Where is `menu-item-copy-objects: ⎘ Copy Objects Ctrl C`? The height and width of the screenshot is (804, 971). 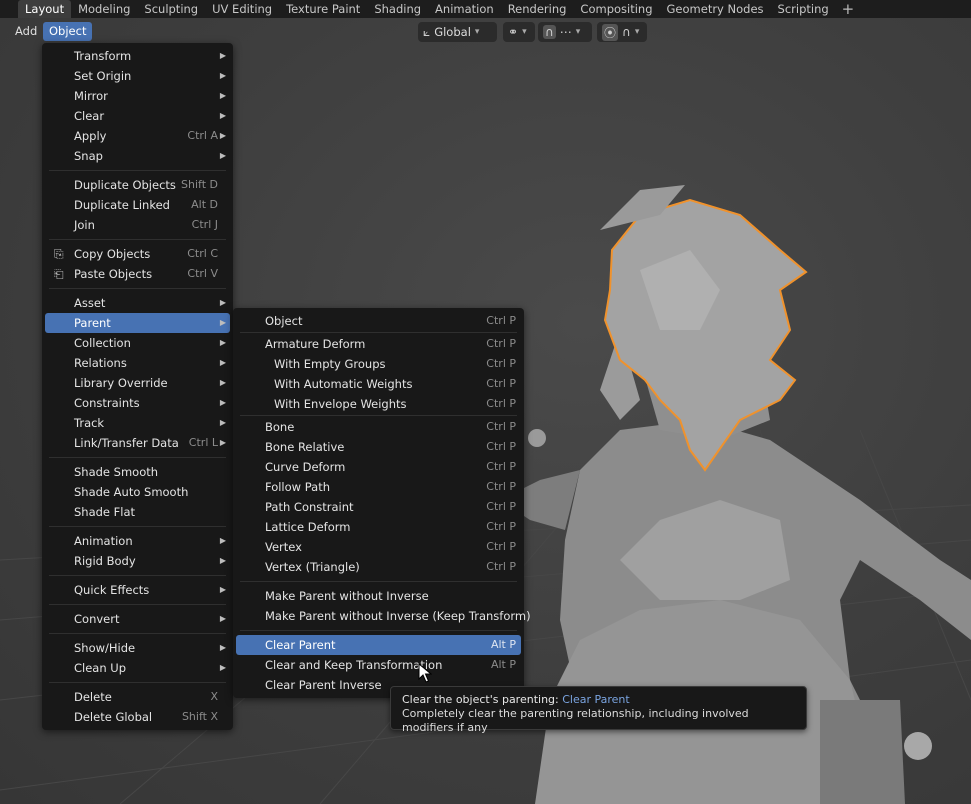
menu-item-copy-objects: ⎘ Copy Objects Ctrl C is located at coordinates (137, 254).